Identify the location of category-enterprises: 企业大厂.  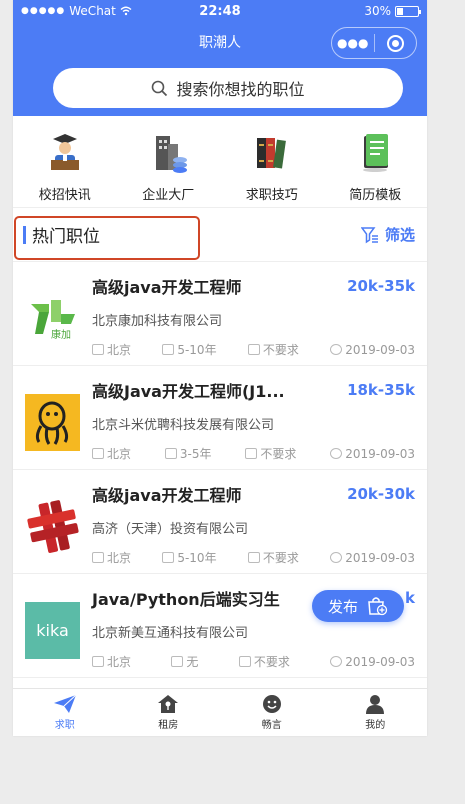
(168, 168).